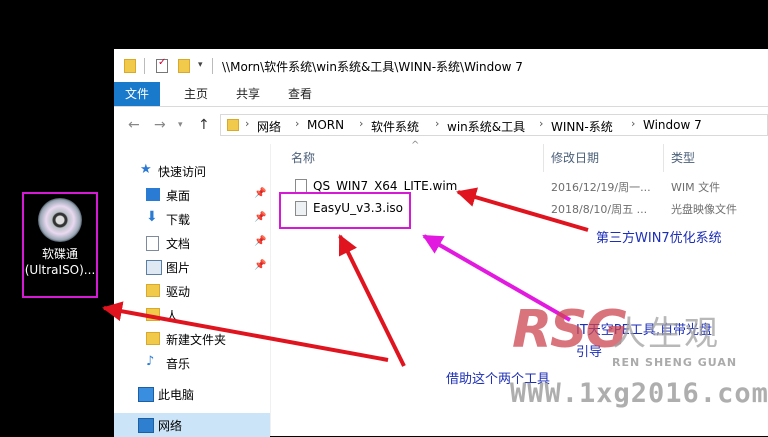 The image size is (768, 437). I want to click on breadcrumb-winn: WINN-系统, so click(582, 126).